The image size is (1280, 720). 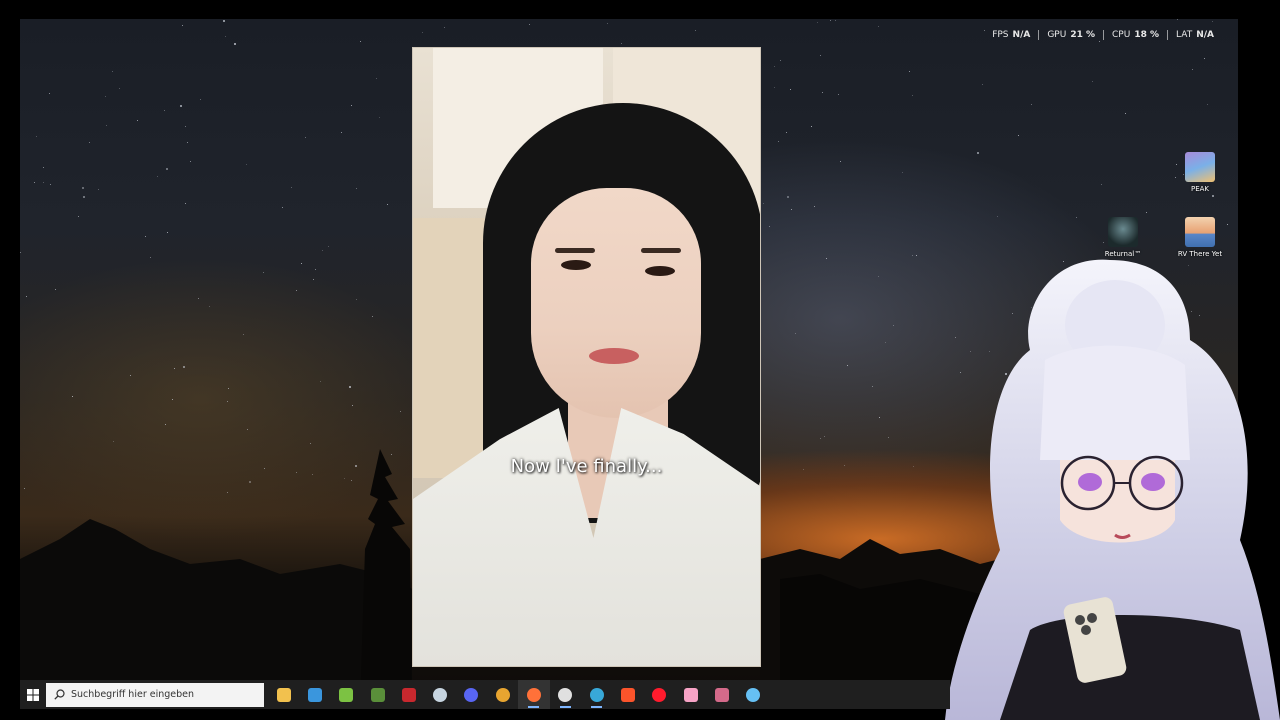 I want to click on taskbar-app-pink-app, so click(x=690, y=694).